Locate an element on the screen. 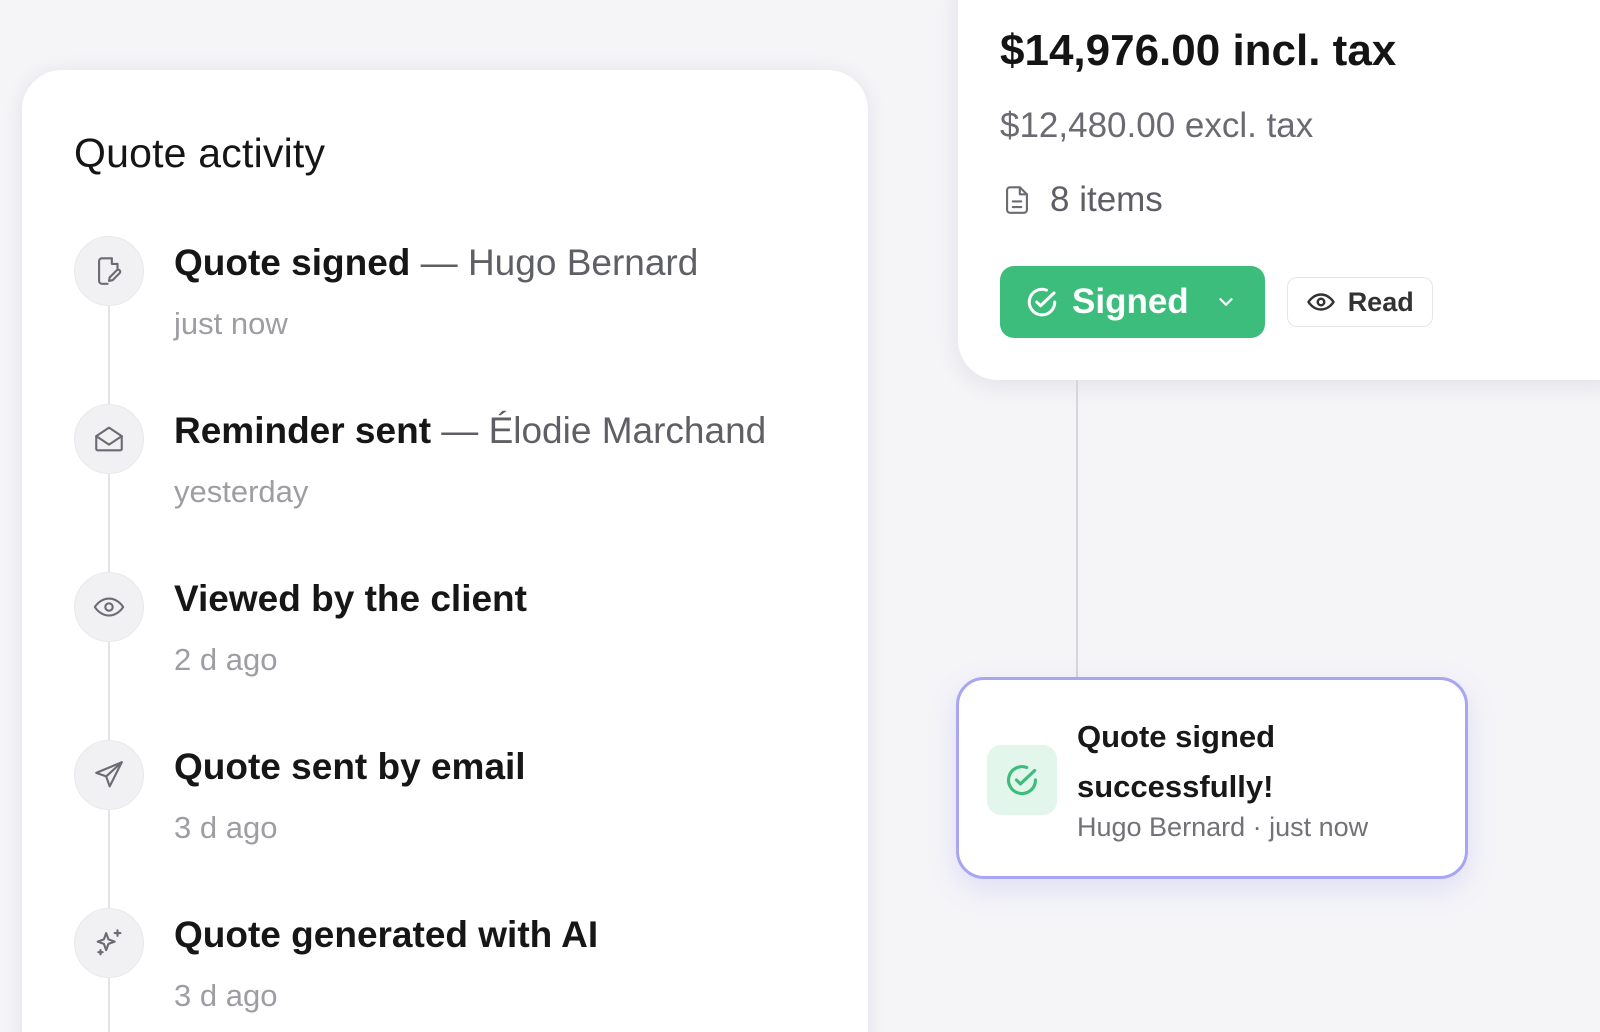 The image size is (1600, 1032). event-time: 2 d ago is located at coordinates (226, 659).